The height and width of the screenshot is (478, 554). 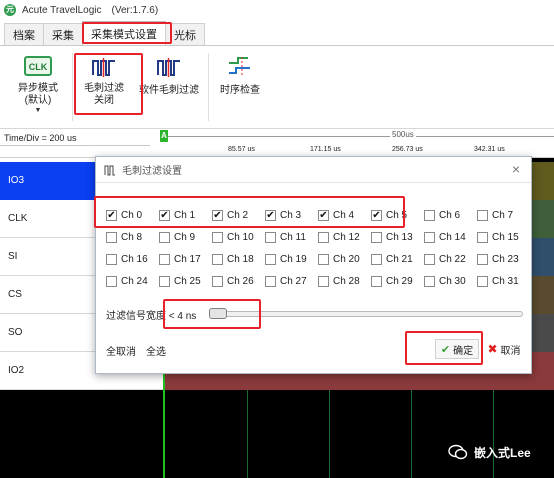 What do you see at coordinates (452, 237) in the screenshot?
I see `channel-label: Ch 14` at bounding box center [452, 237].